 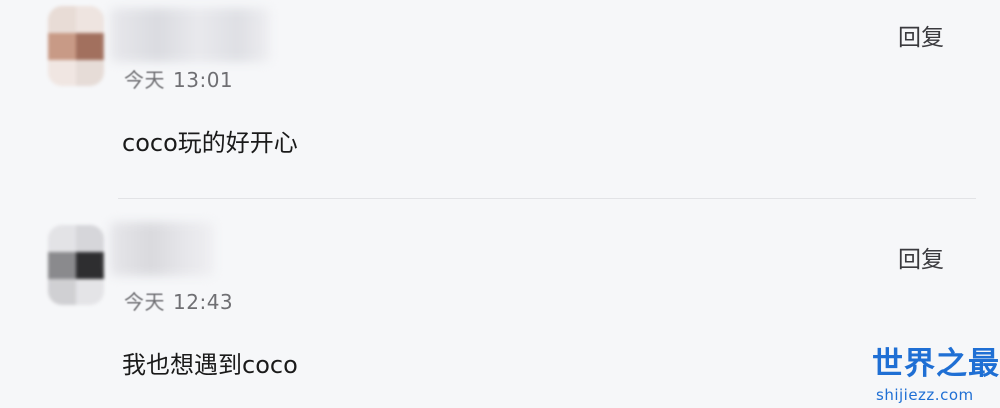 I want to click on timestamp-time: 13:01, so click(x=203, y=80).